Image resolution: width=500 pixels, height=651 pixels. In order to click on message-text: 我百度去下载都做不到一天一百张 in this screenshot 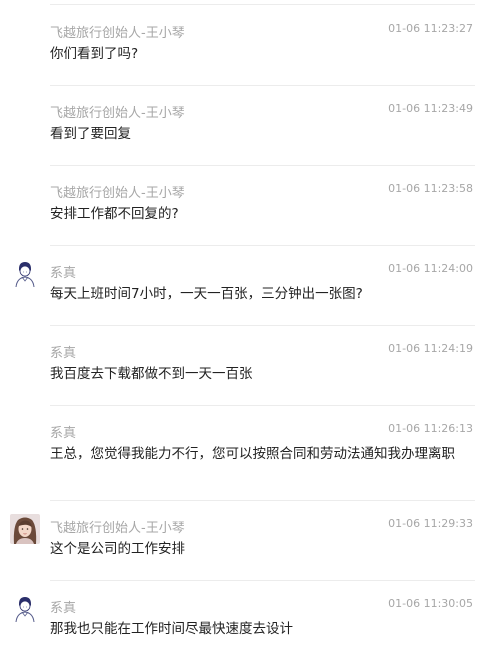, I will do `click(151, 374)`.